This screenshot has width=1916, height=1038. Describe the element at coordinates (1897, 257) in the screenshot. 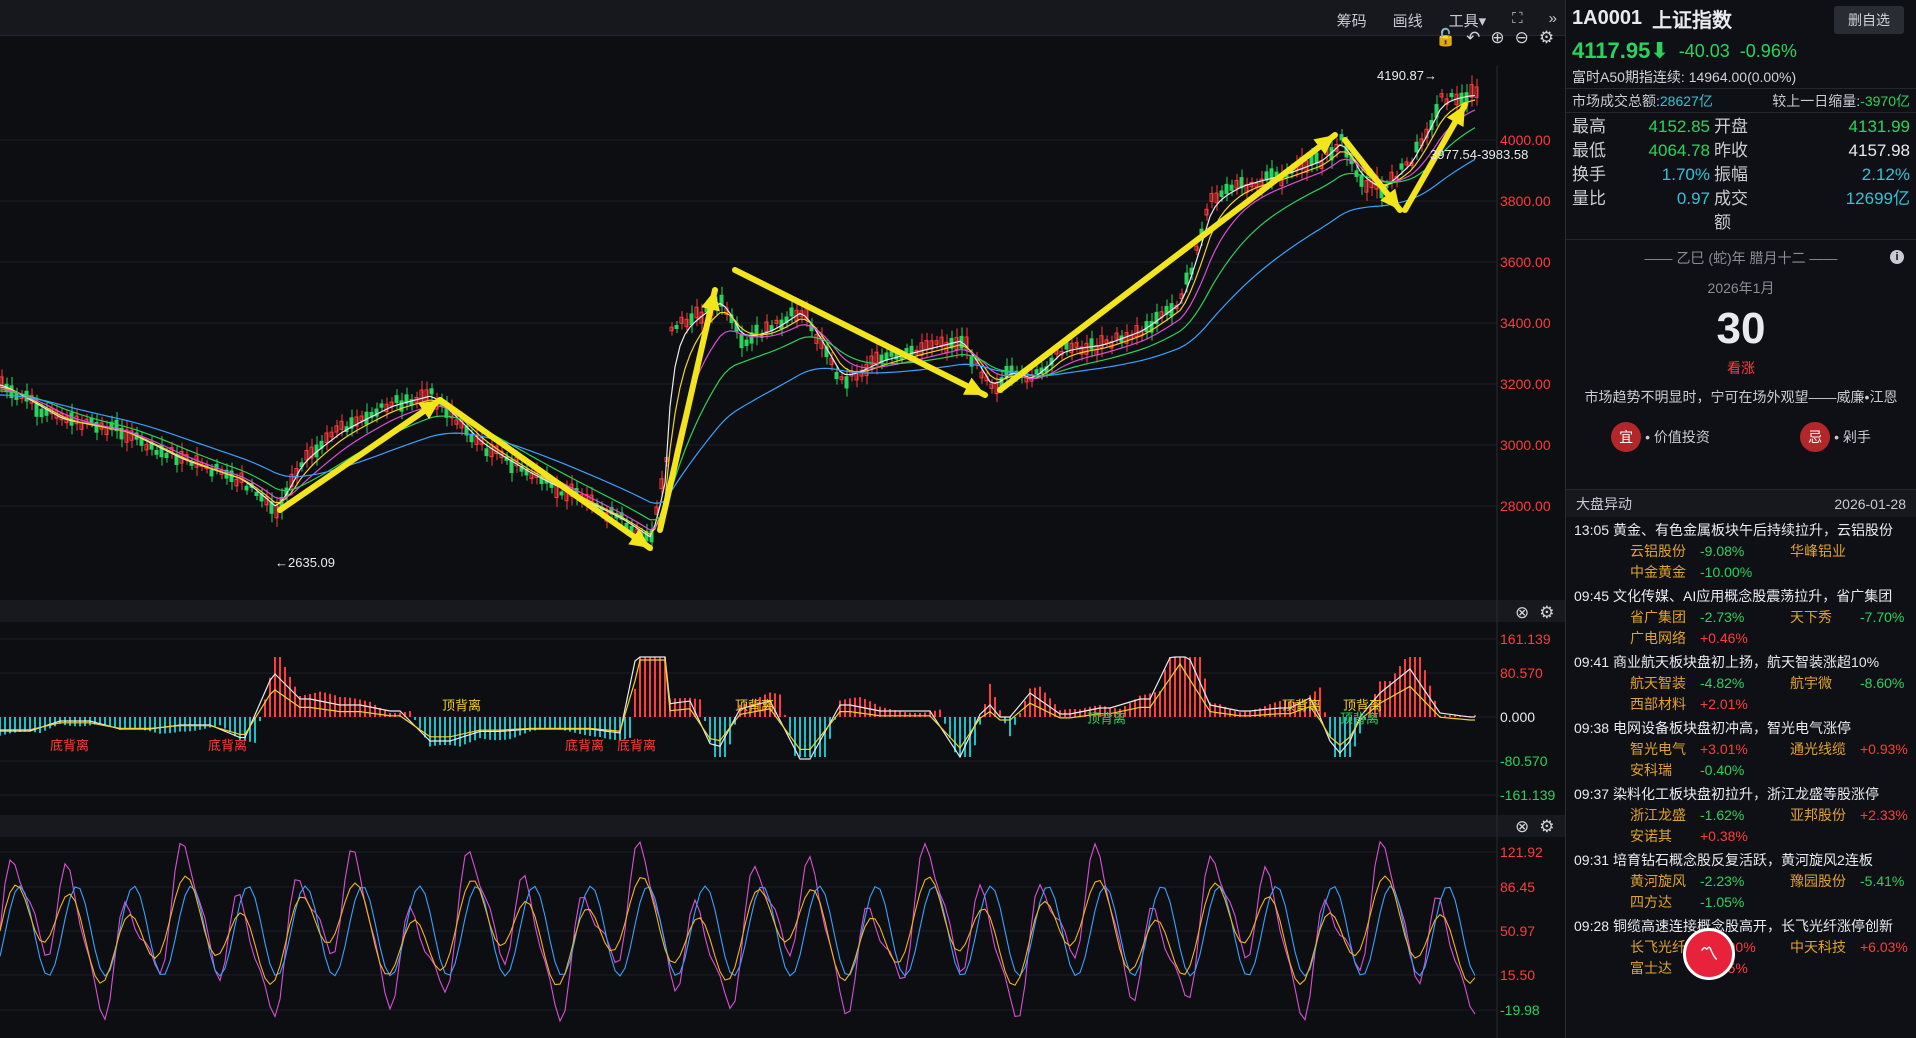

I see `info-icon: i` at that location.